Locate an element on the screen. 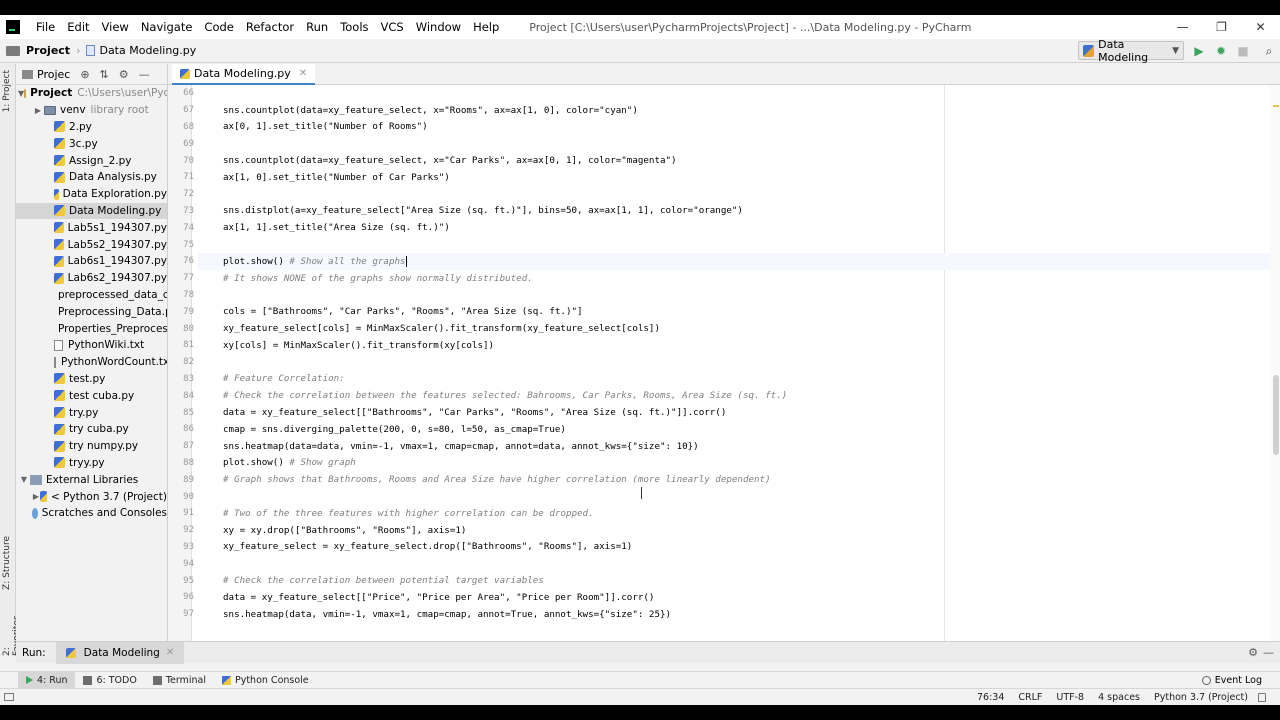  run-icon: ▶ is located at coordinates (1199, 51).